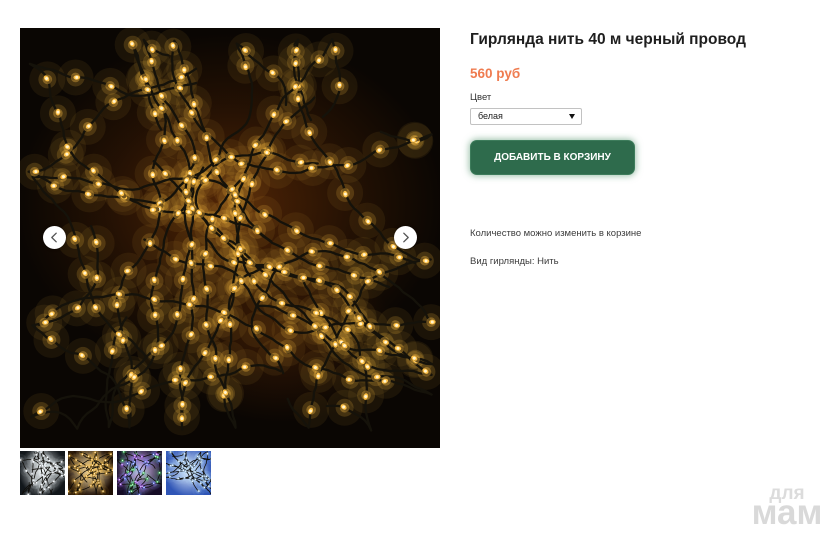 This screenshot has width=837, height=539. I want to click on product-title: Гирлянда нить 40 м черный провод, so click(608, 39).